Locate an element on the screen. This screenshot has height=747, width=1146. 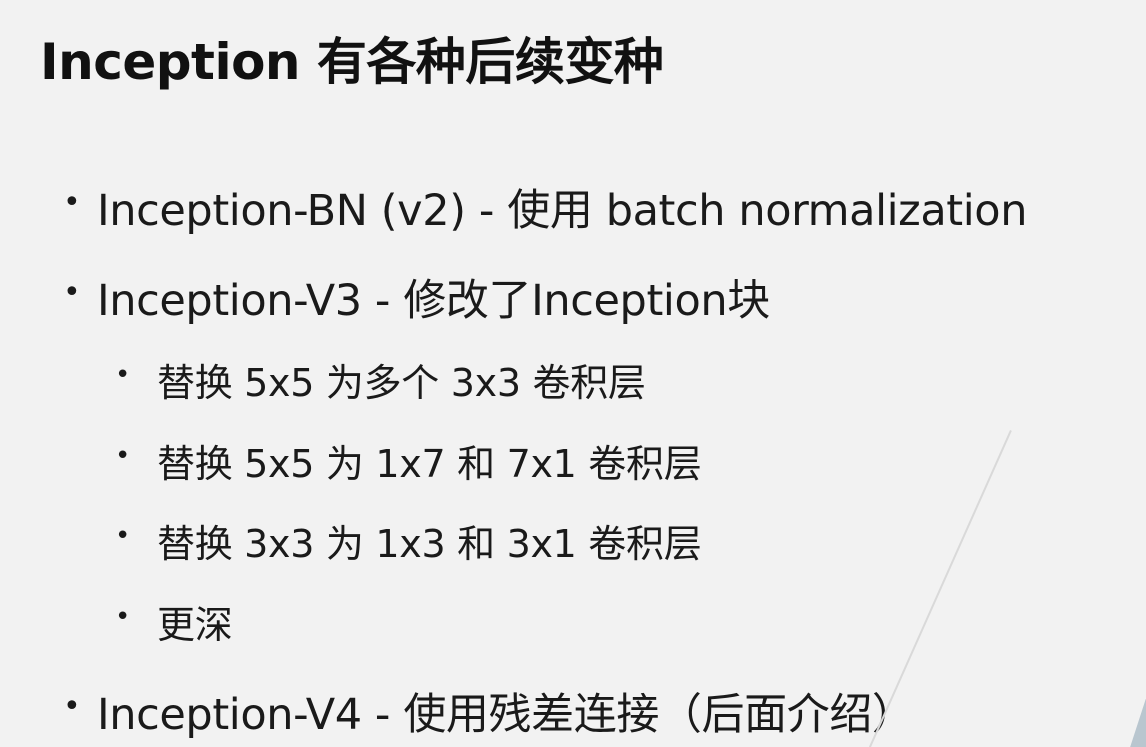
bullet-text: 更深 is located at coordinates (195, 625).